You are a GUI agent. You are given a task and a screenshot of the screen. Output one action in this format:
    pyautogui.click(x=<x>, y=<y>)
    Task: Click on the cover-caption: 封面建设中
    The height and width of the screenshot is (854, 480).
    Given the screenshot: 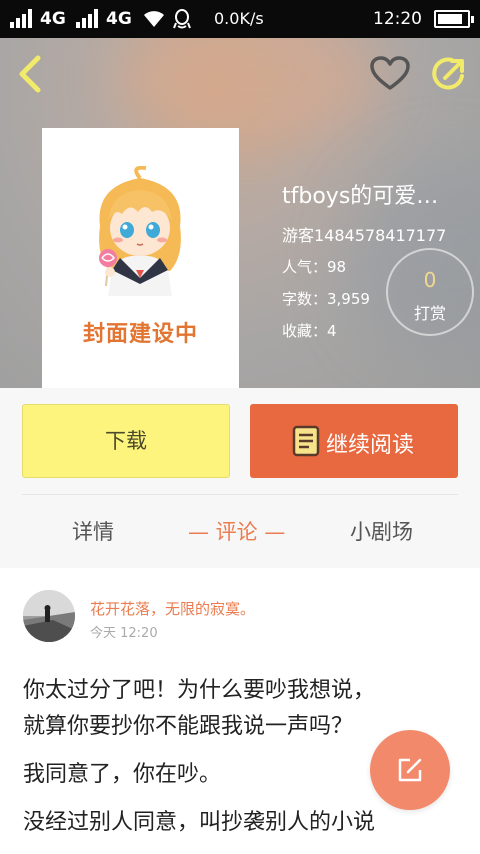 What is the action you would take?
    pyautogui.click(x=140, y=334)
    